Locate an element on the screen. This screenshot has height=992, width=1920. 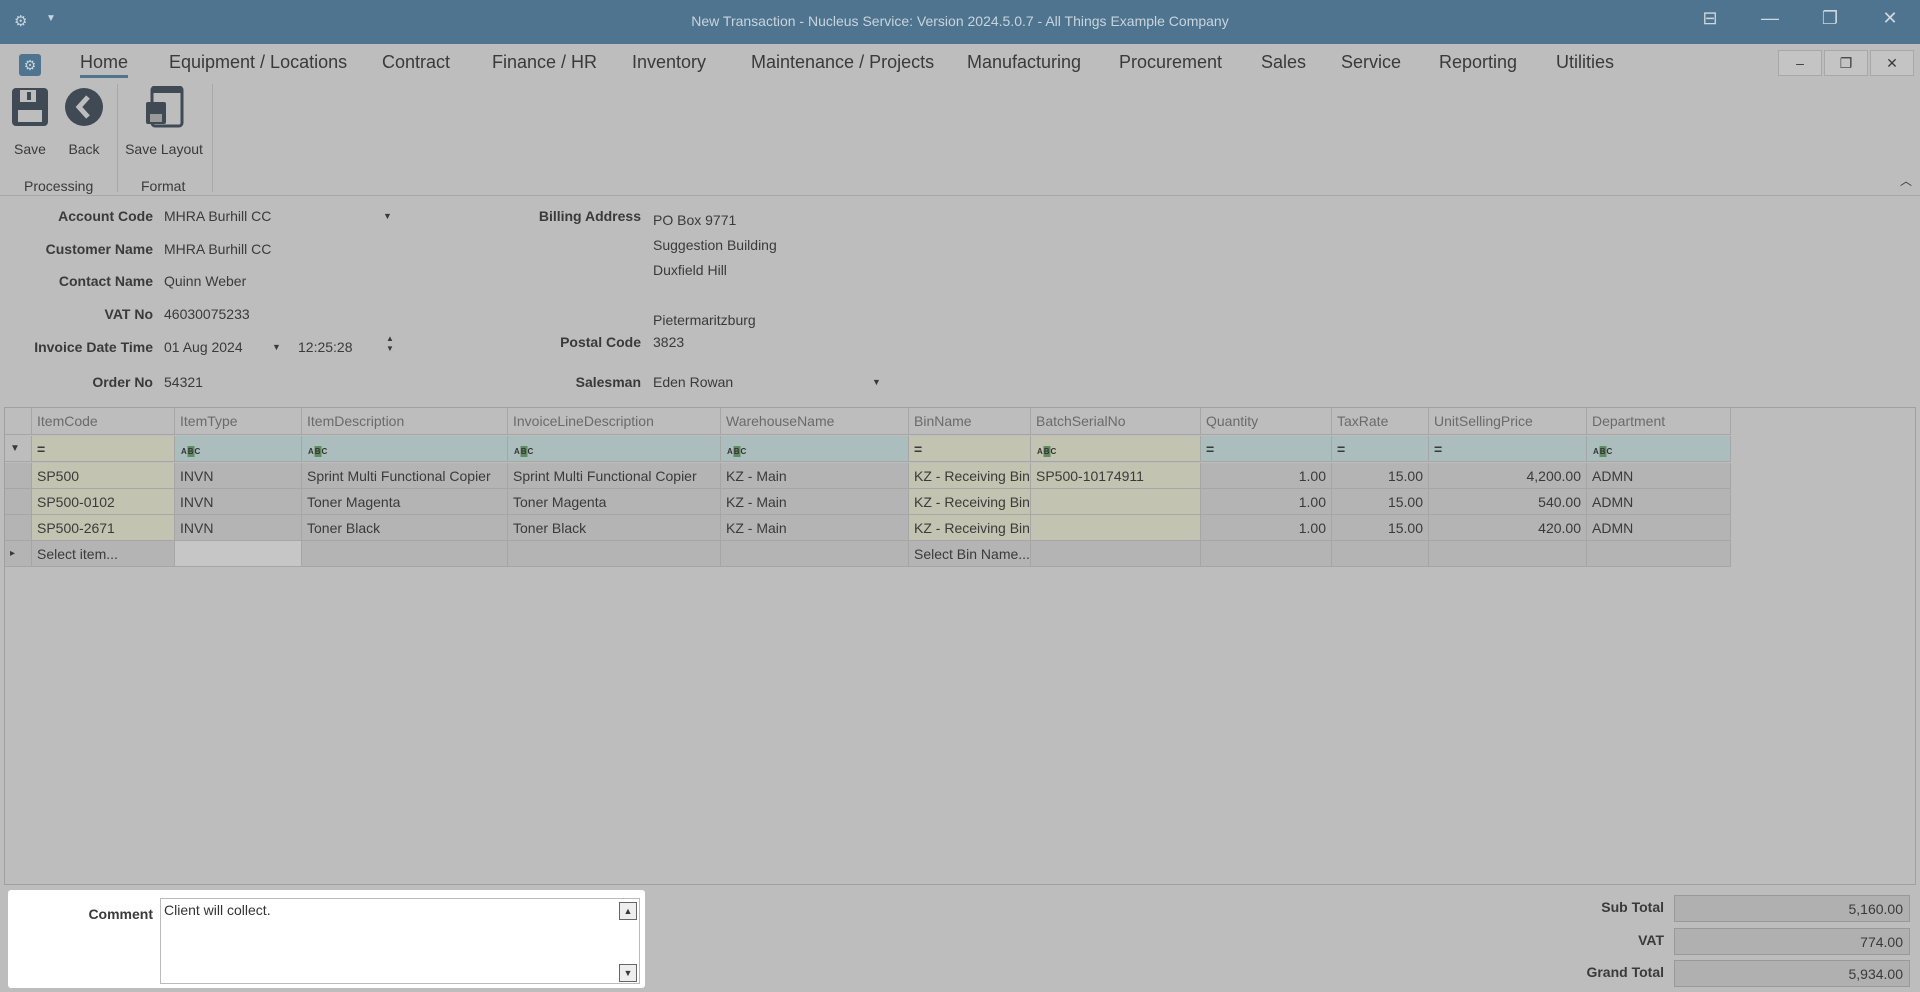
salesman-field: Eden Rowan is located at coordinates (693, 382).